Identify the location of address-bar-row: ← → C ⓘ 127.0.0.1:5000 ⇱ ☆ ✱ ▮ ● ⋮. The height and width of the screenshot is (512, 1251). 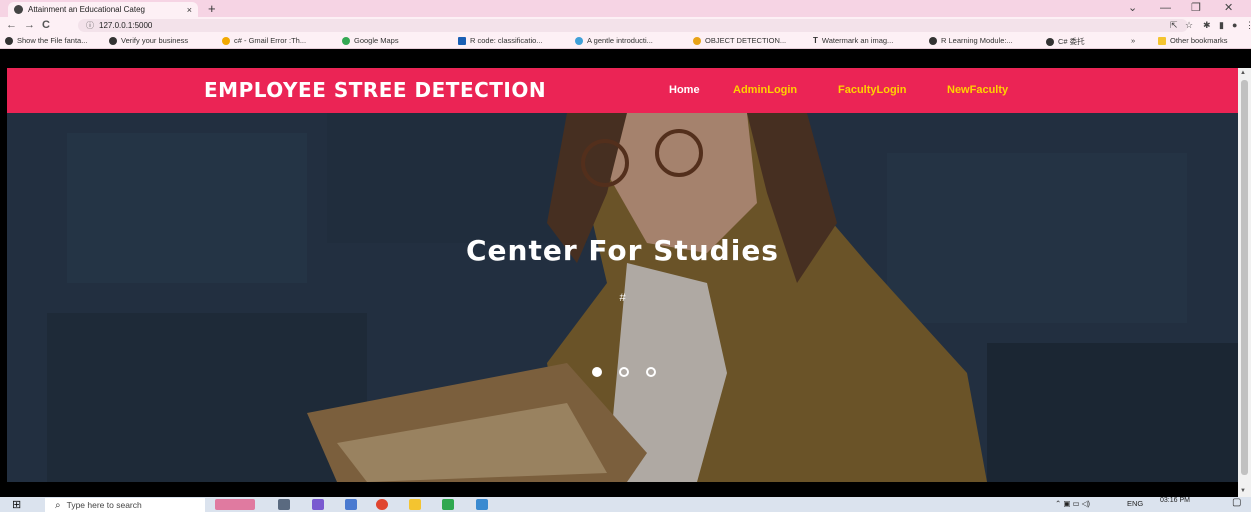
(625, 25).